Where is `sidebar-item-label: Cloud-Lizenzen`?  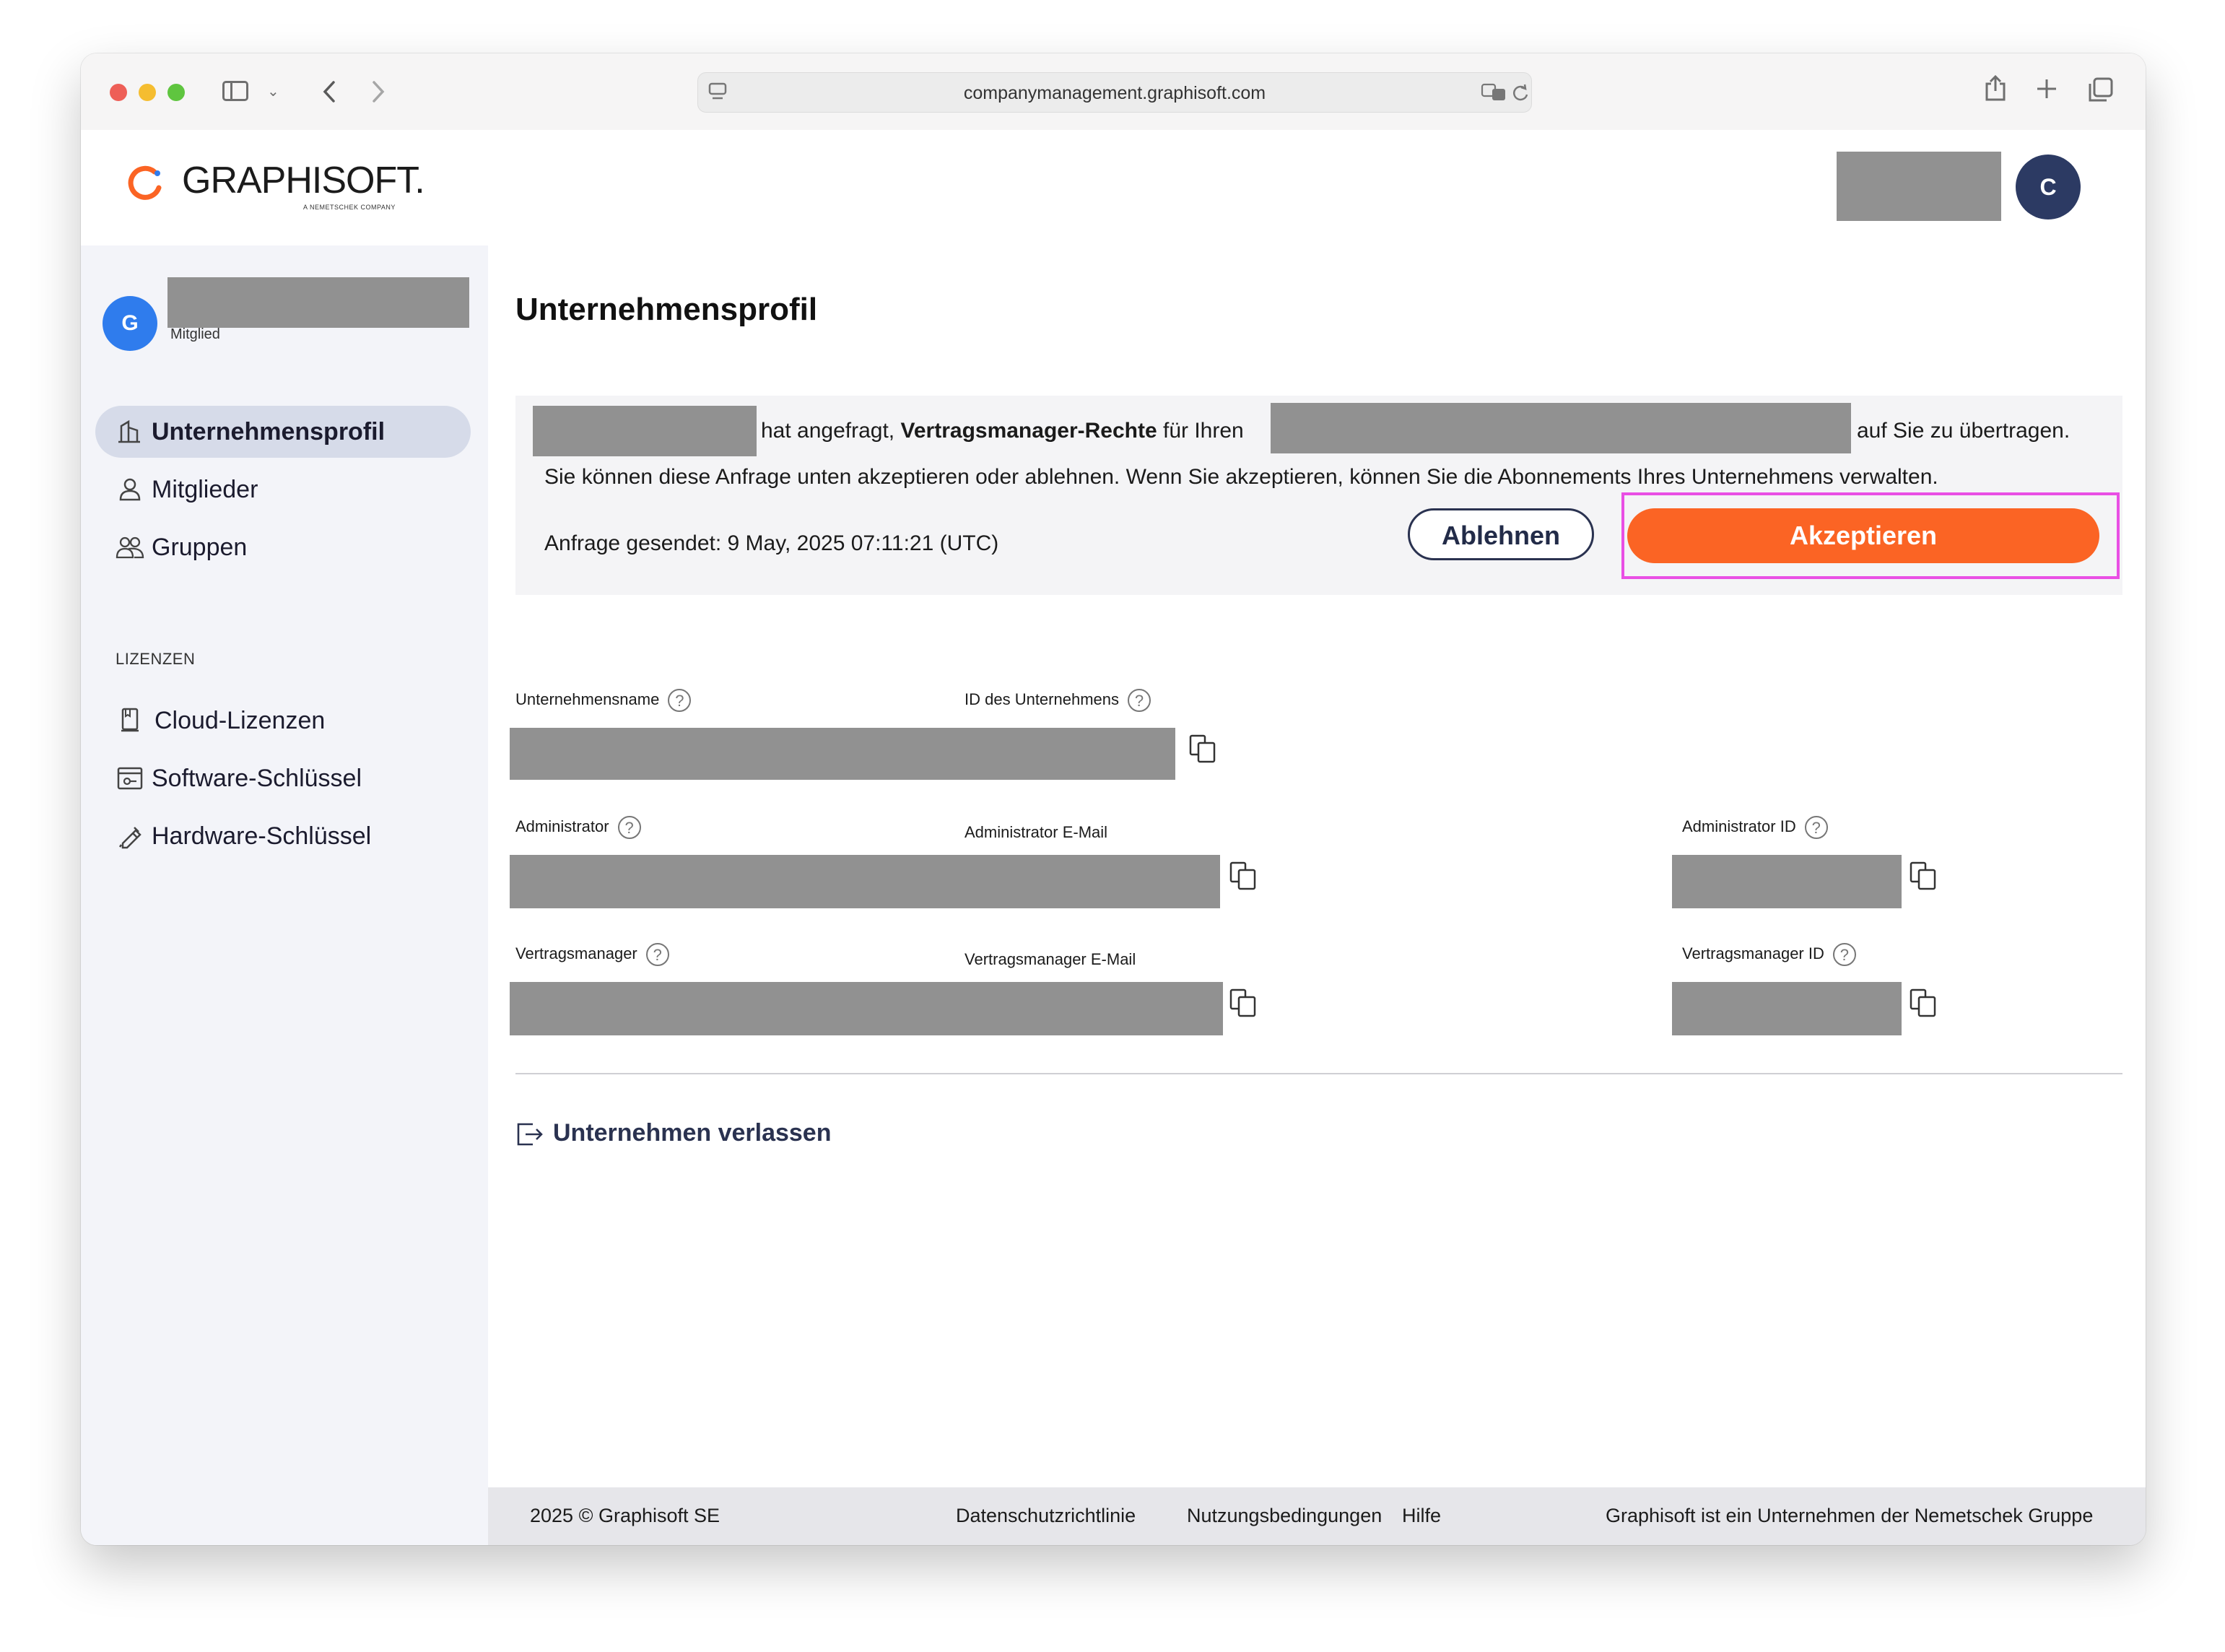 sidebar-item-label: Cloud-Lizenzen is located at coordinates (240, 720).